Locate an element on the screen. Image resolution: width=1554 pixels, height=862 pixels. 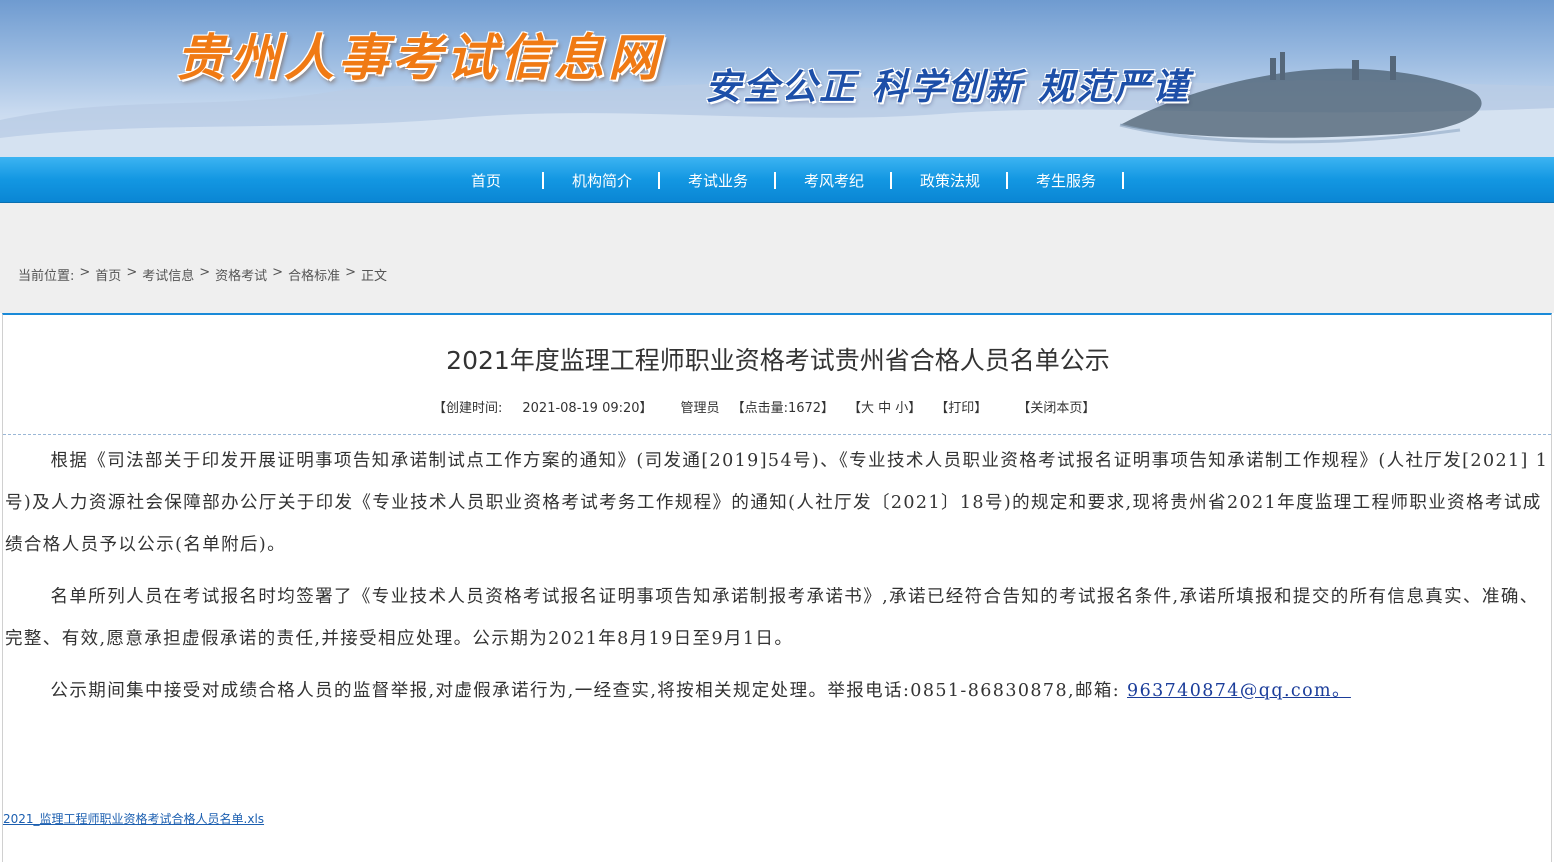
email-link: 963740874@qq.com。 is located at coordinates (1239, 691).